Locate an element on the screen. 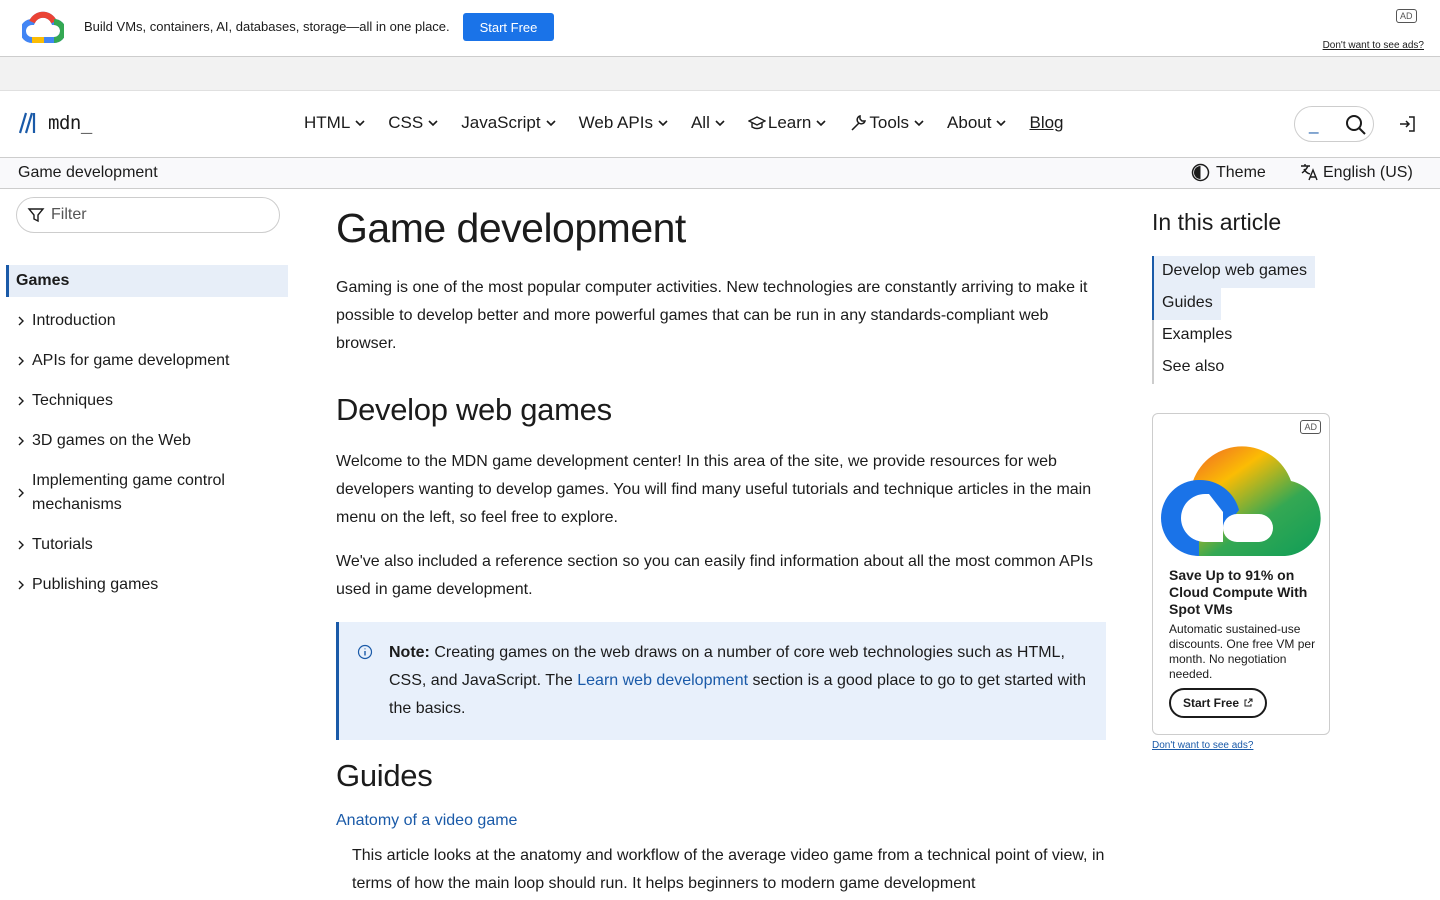 This screenshot has height=900, width=1440. ad-button-label: Start Free is located at coordinates (1211, 703).